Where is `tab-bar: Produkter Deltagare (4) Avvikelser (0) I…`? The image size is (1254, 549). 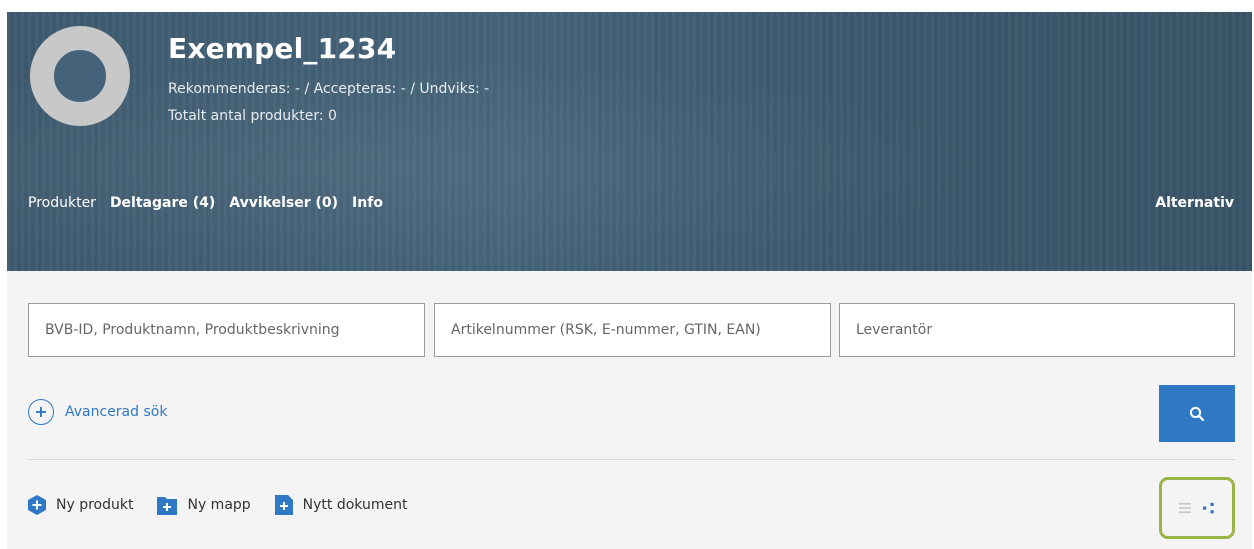
tab-bar: Produkter Deltagare (4) Avvikelser (0) I… is located at coordinates (212, 203).